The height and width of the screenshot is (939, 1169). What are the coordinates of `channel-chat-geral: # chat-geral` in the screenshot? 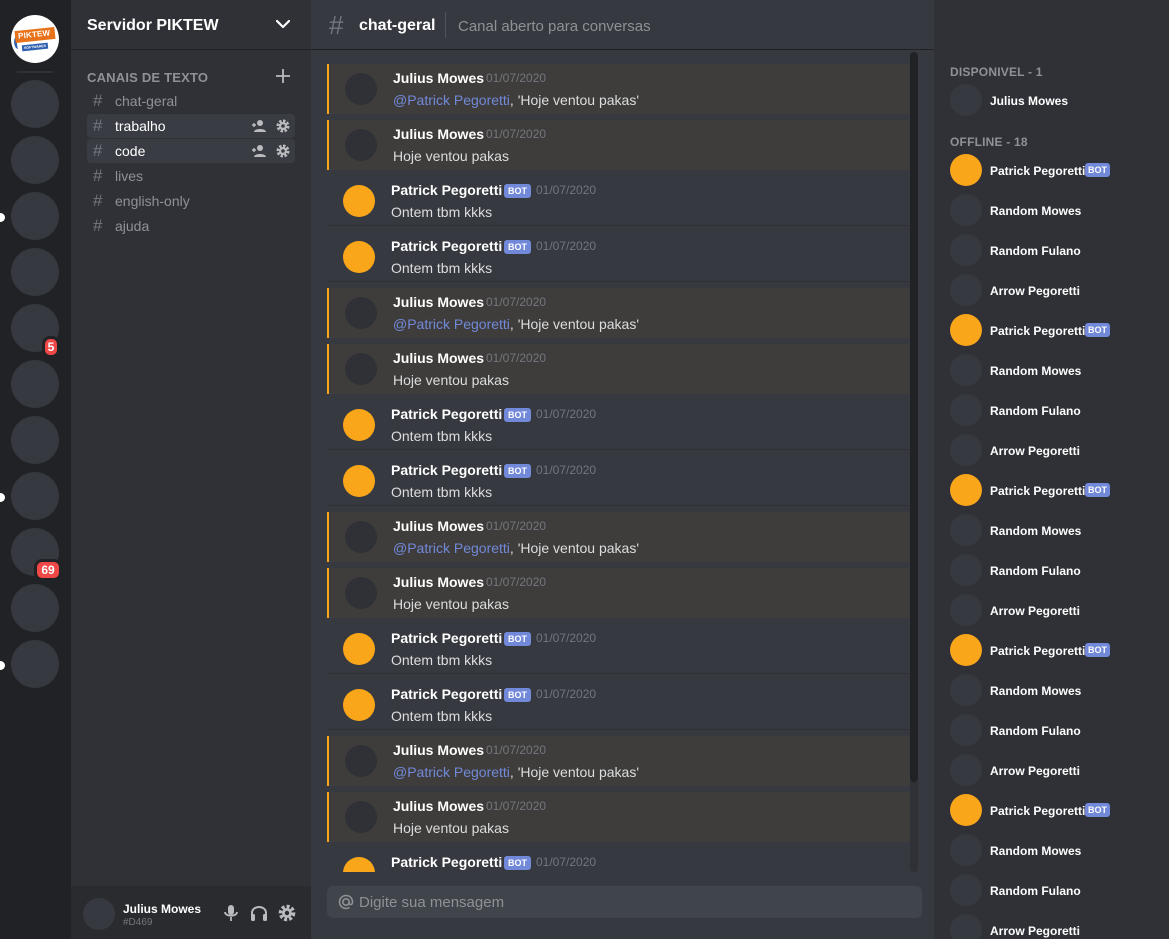 It's located at (191, 101).